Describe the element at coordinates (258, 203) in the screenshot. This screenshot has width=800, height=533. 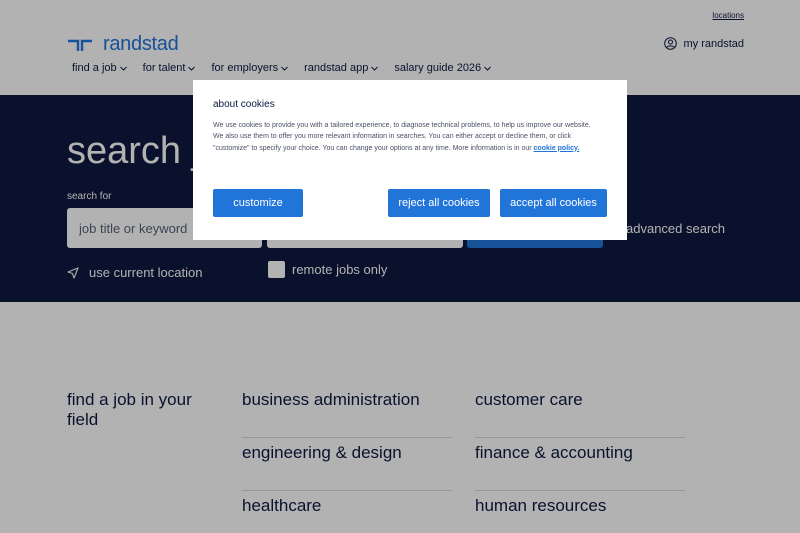
I see `customize-button: customize` at that location.